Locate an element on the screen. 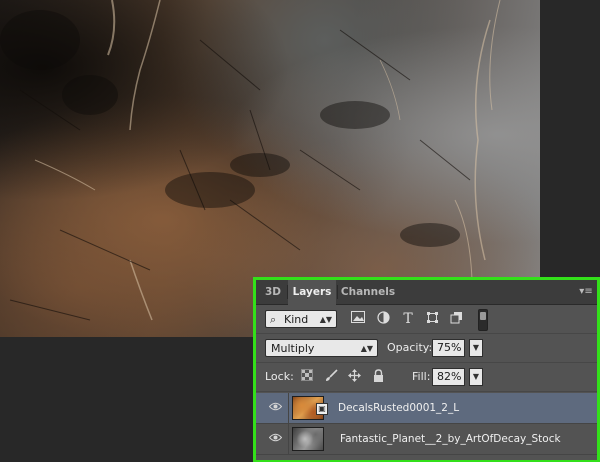 This screenshot has width=600, height=462. filter-kind-label: Kind is located at coordinates (296, 319).